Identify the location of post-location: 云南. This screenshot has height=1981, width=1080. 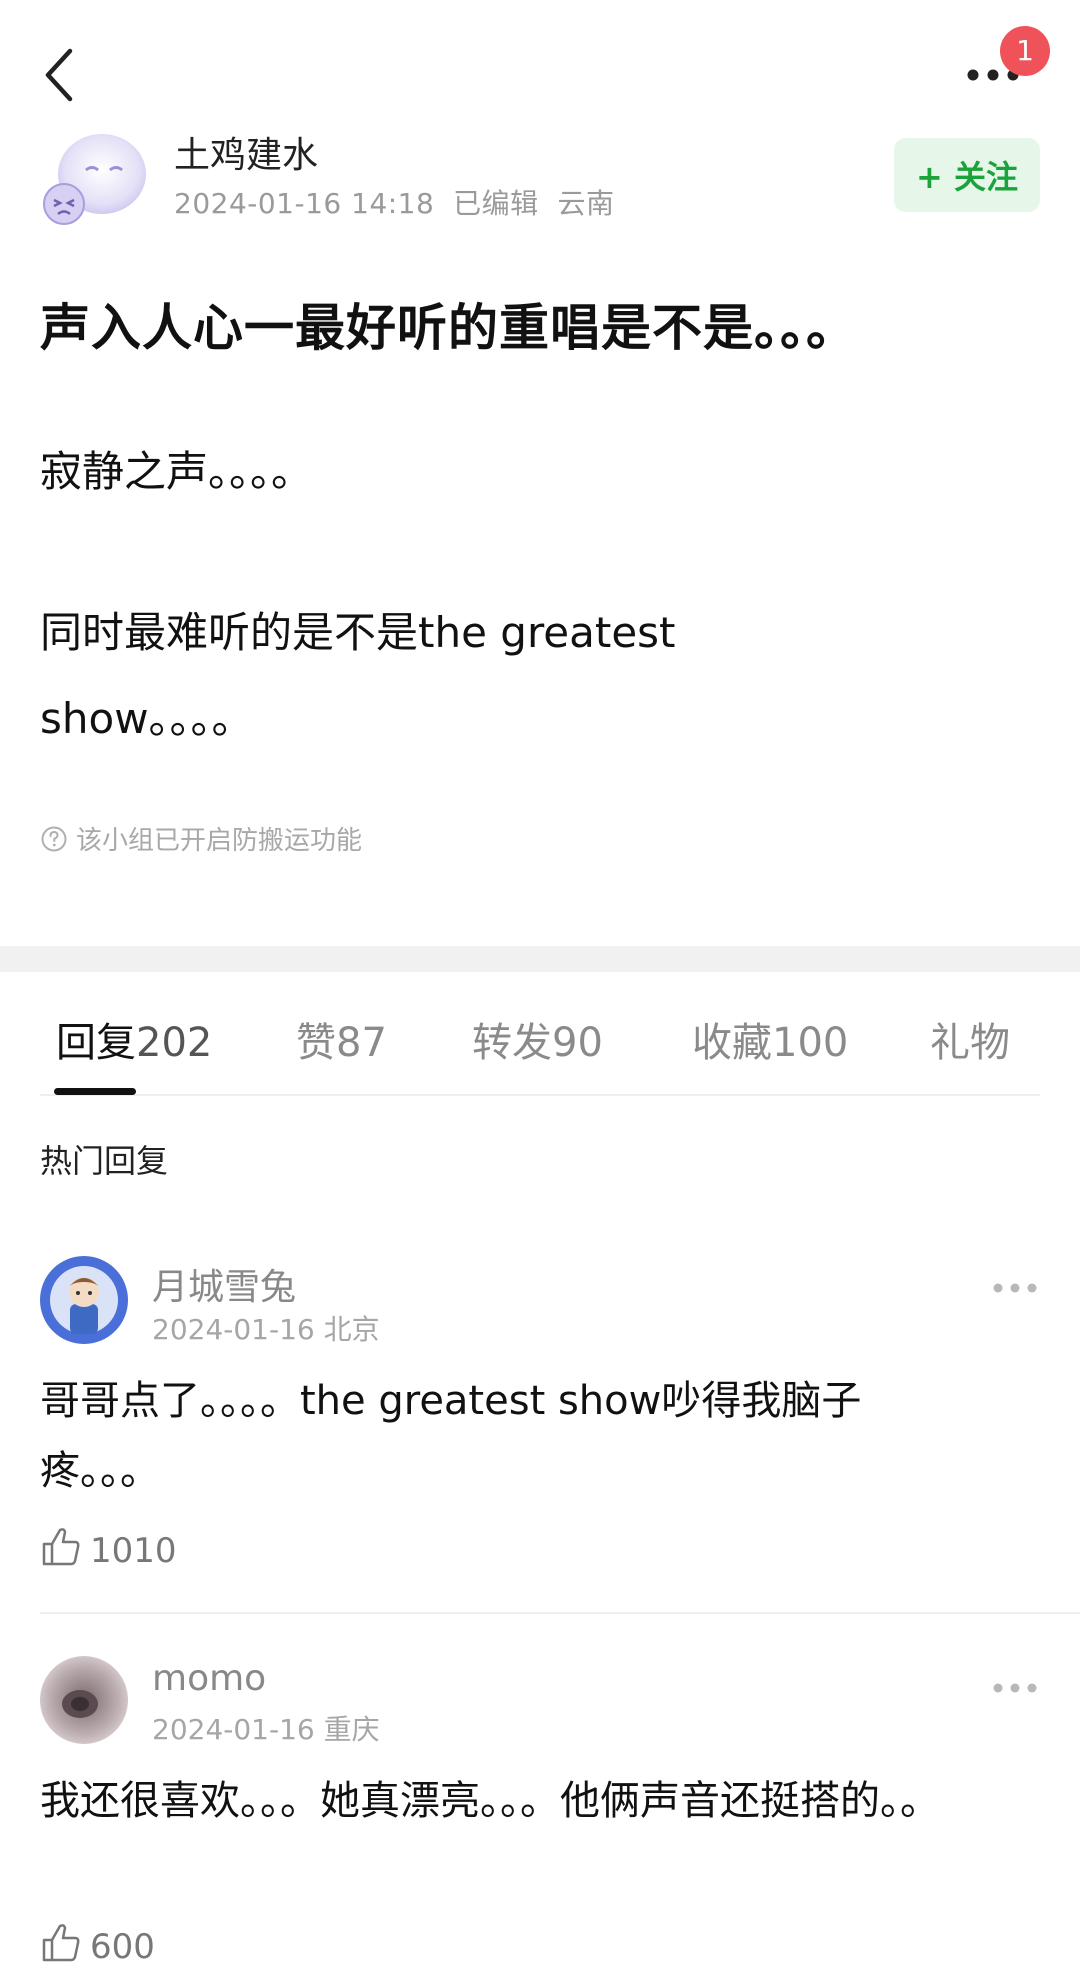
(586, 203).